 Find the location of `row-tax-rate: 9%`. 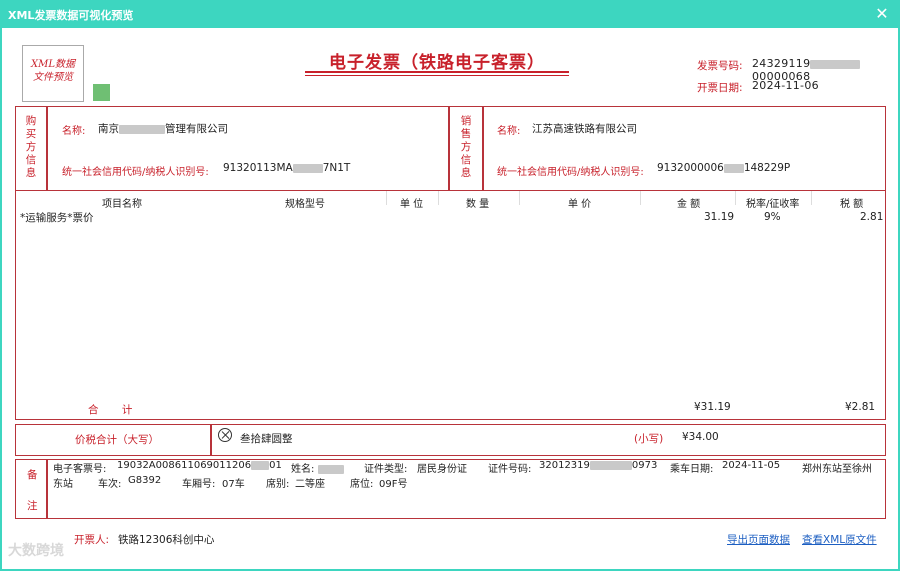

row-tax-rate: 9% is located at coordinates (772, 217).